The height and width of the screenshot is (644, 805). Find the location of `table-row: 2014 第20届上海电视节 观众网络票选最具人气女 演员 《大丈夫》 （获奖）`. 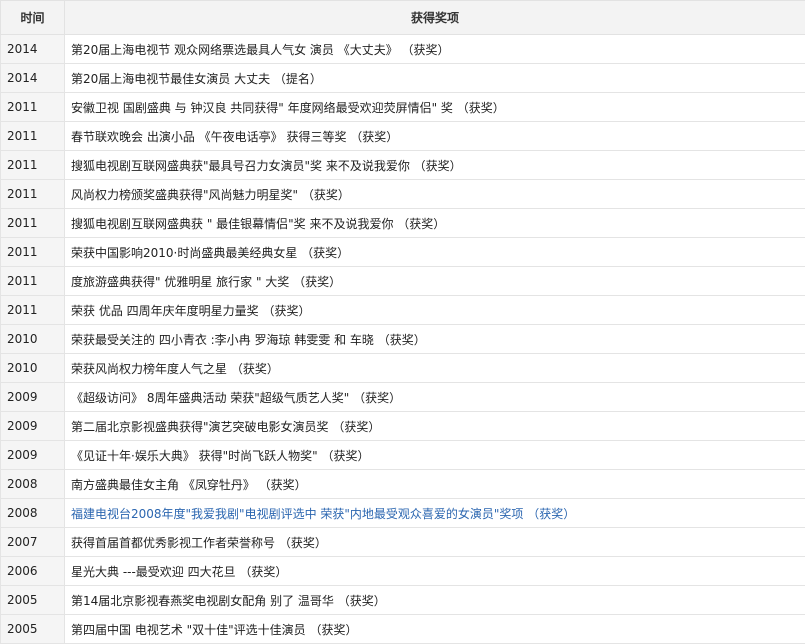

table-row: 2014 第20届上海电视节 观众网络票选最具人气女 演员 《大丈夫》 （获奖） is located at coordinates (402, 49).